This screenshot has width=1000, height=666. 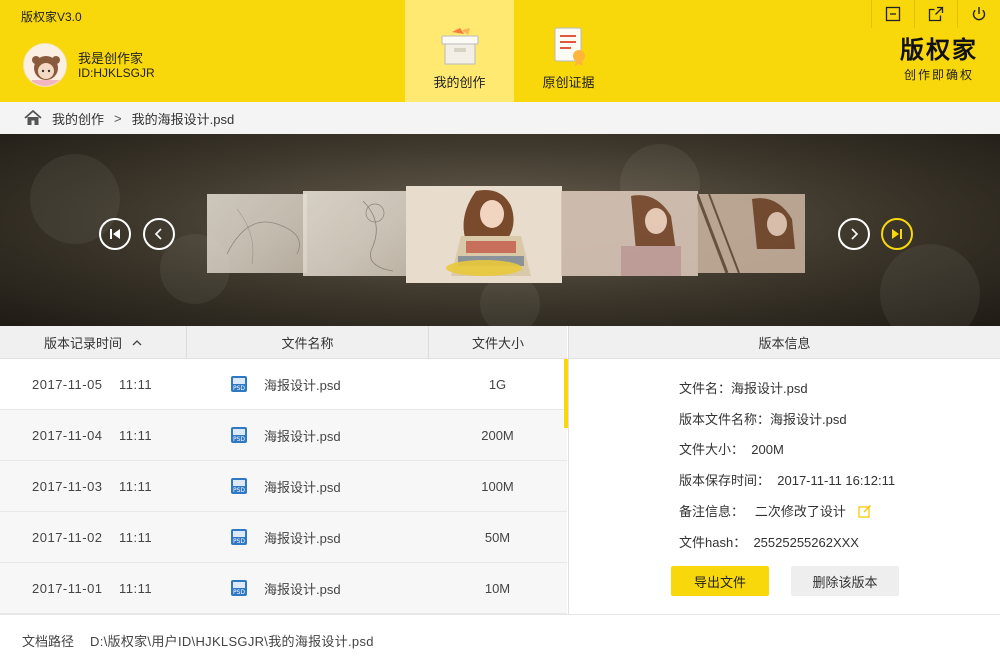 What do you see at coordinates (568, 82) in the screenshot?
I see `tab-label: 原创证据` at bounding box center [568, 82].